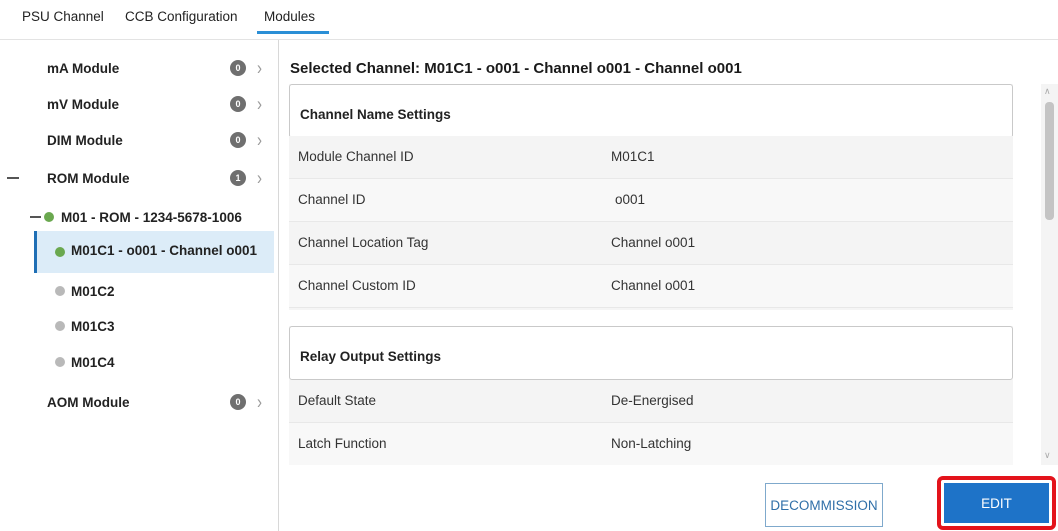 The height and width of the screenshot is (531, 1058). Describe the element at coordinates (342, 443) in the screenshot. I see `setting-key: Latch Function` at that location.